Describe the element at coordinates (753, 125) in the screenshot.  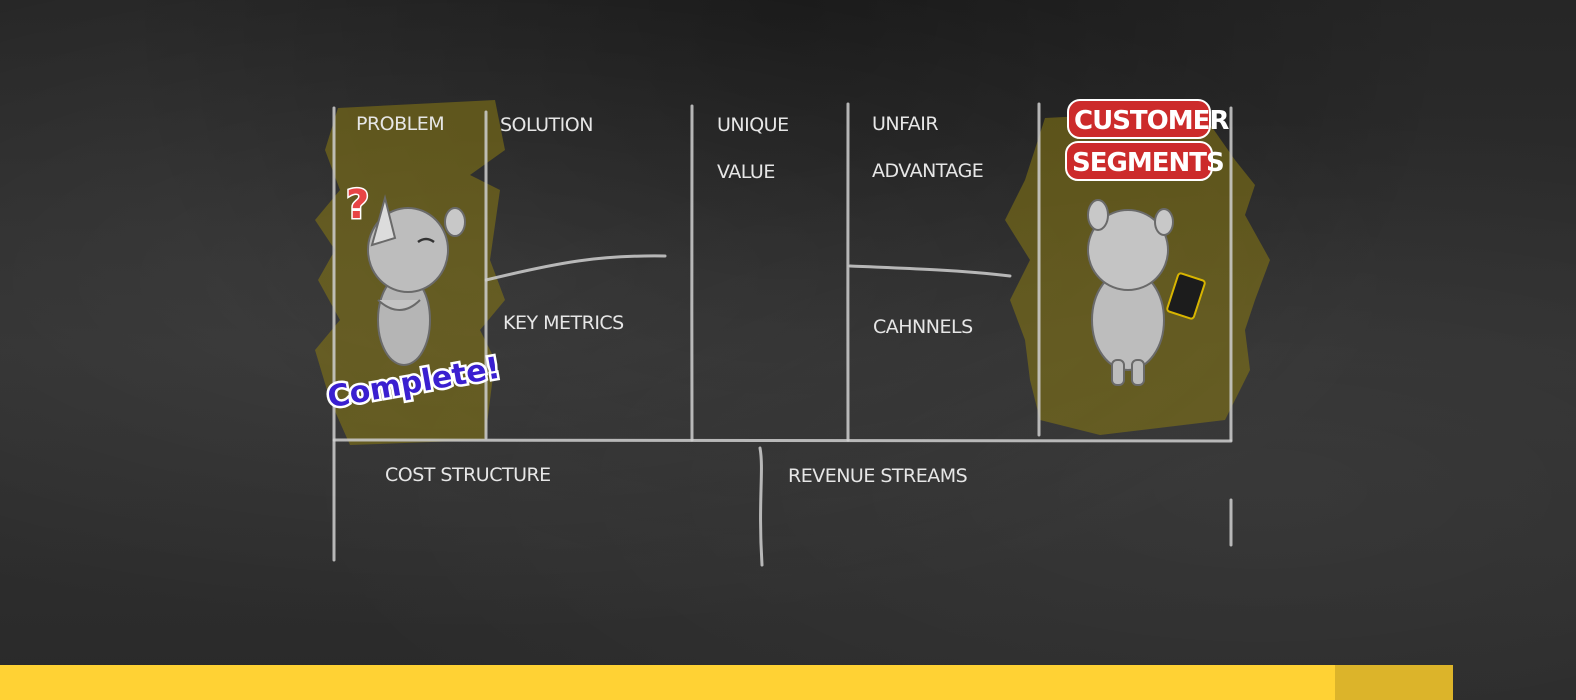
I see `unique-value-label-line1: UNIQUE` at that location.